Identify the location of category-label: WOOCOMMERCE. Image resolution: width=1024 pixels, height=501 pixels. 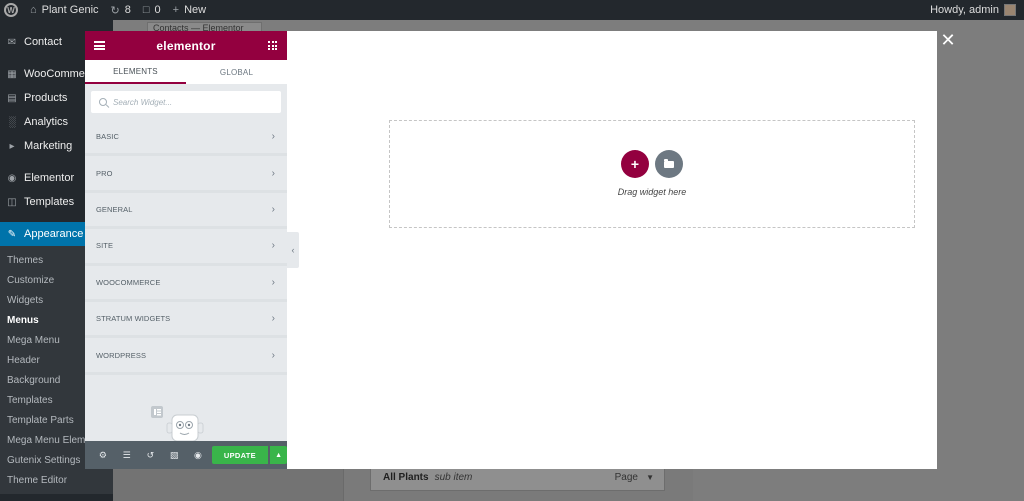
(128, 282).